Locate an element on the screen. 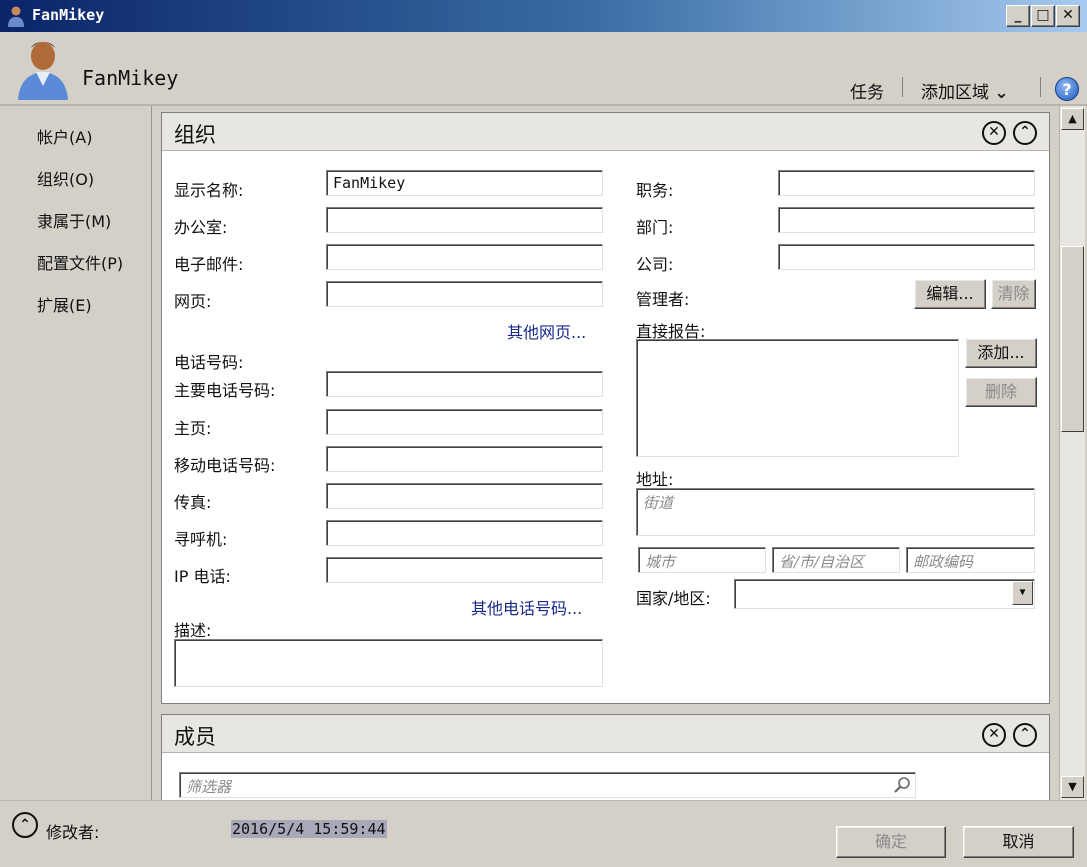 The image size is (1087, 867). sidebar: 帐户(A) 组织(O) 隶属于(M) 配置文件(P) 扩展(E) is located at coordinates (76, 453).